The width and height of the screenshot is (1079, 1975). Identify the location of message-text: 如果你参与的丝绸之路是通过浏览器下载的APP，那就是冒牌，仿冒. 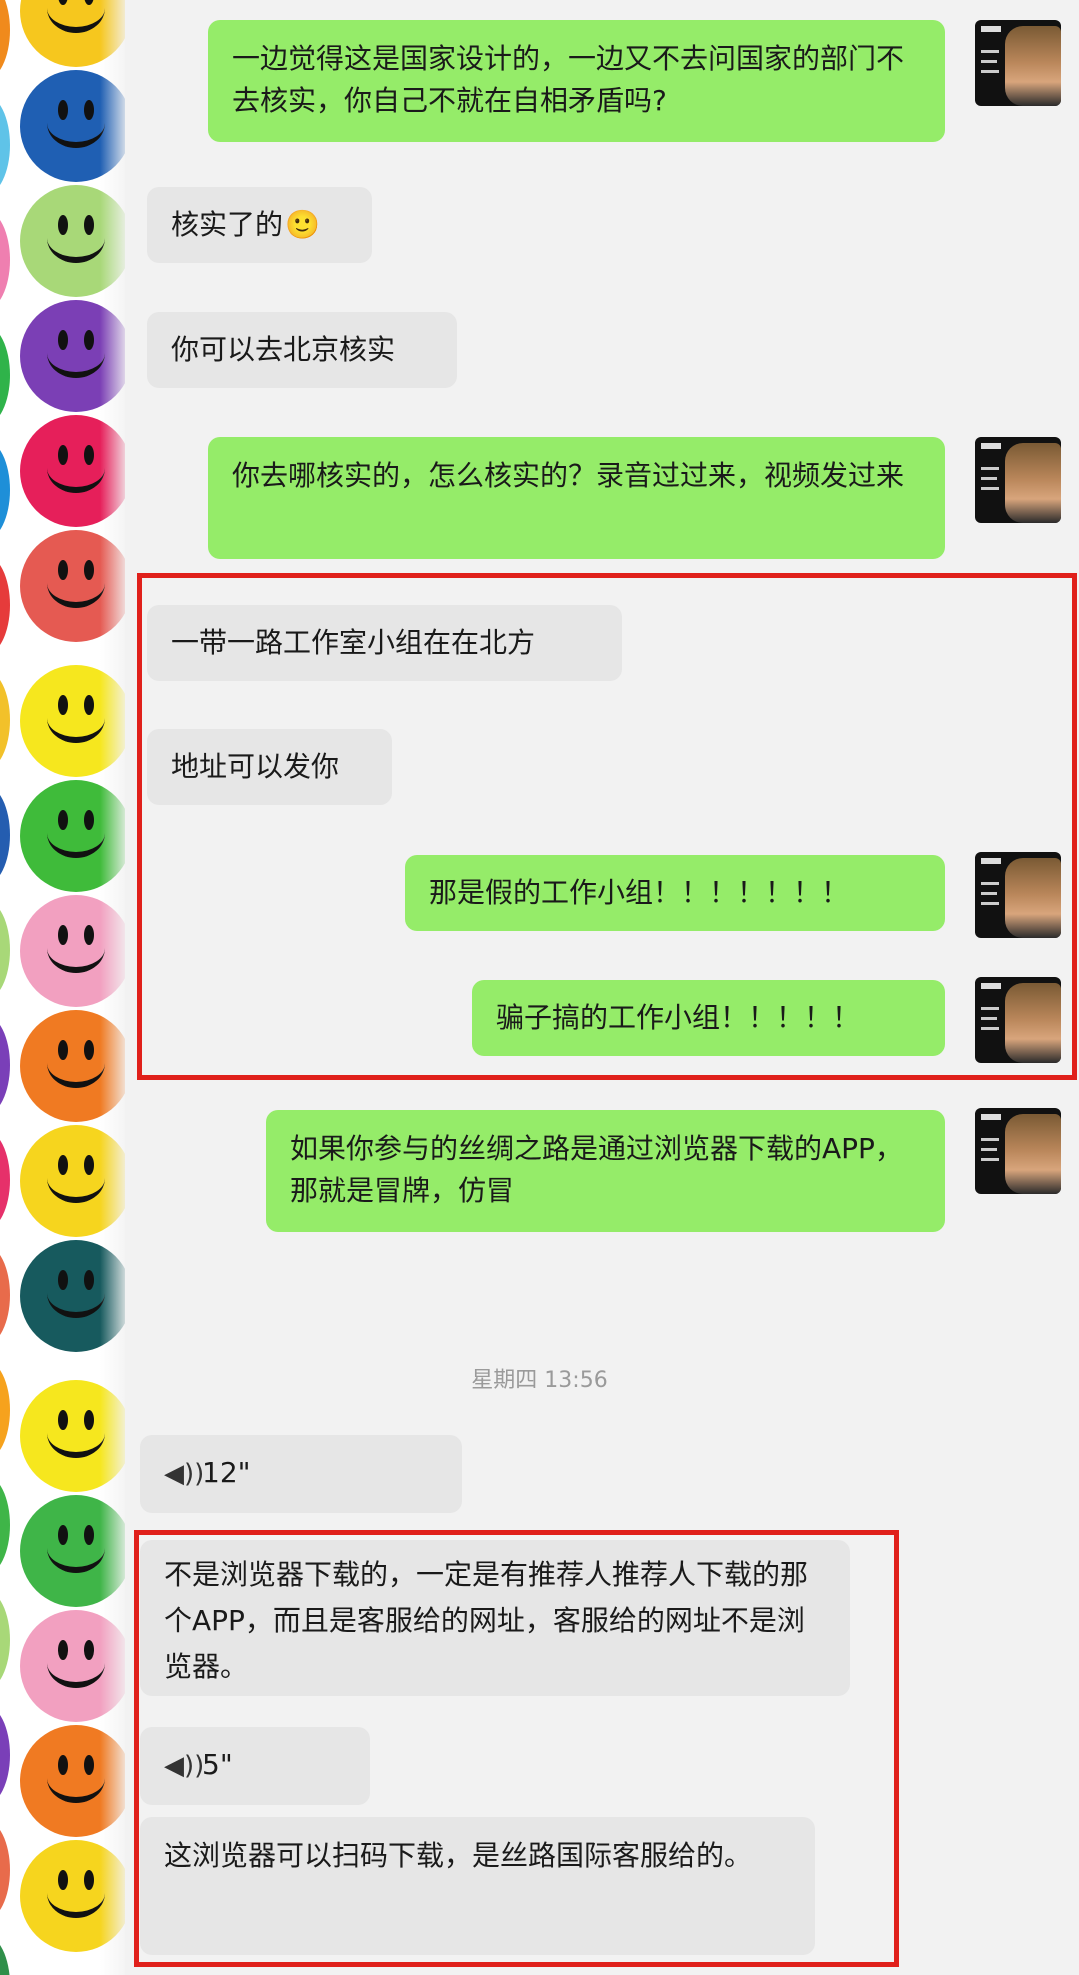
(596, 1169).